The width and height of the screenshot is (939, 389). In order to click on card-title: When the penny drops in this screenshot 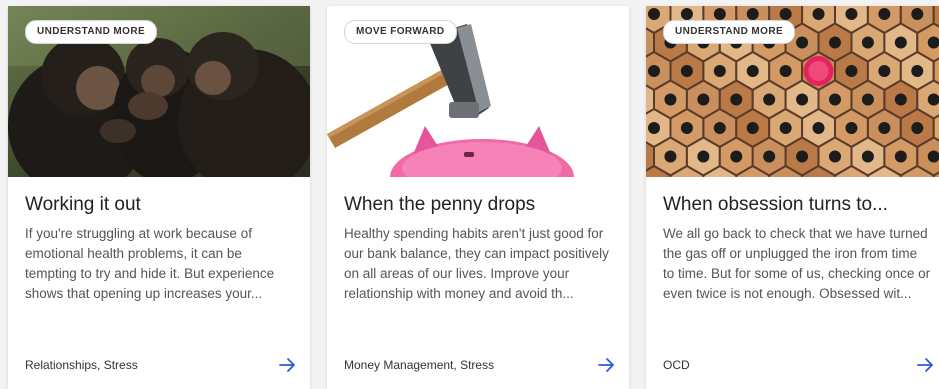, I will do `click(478, 205)`.